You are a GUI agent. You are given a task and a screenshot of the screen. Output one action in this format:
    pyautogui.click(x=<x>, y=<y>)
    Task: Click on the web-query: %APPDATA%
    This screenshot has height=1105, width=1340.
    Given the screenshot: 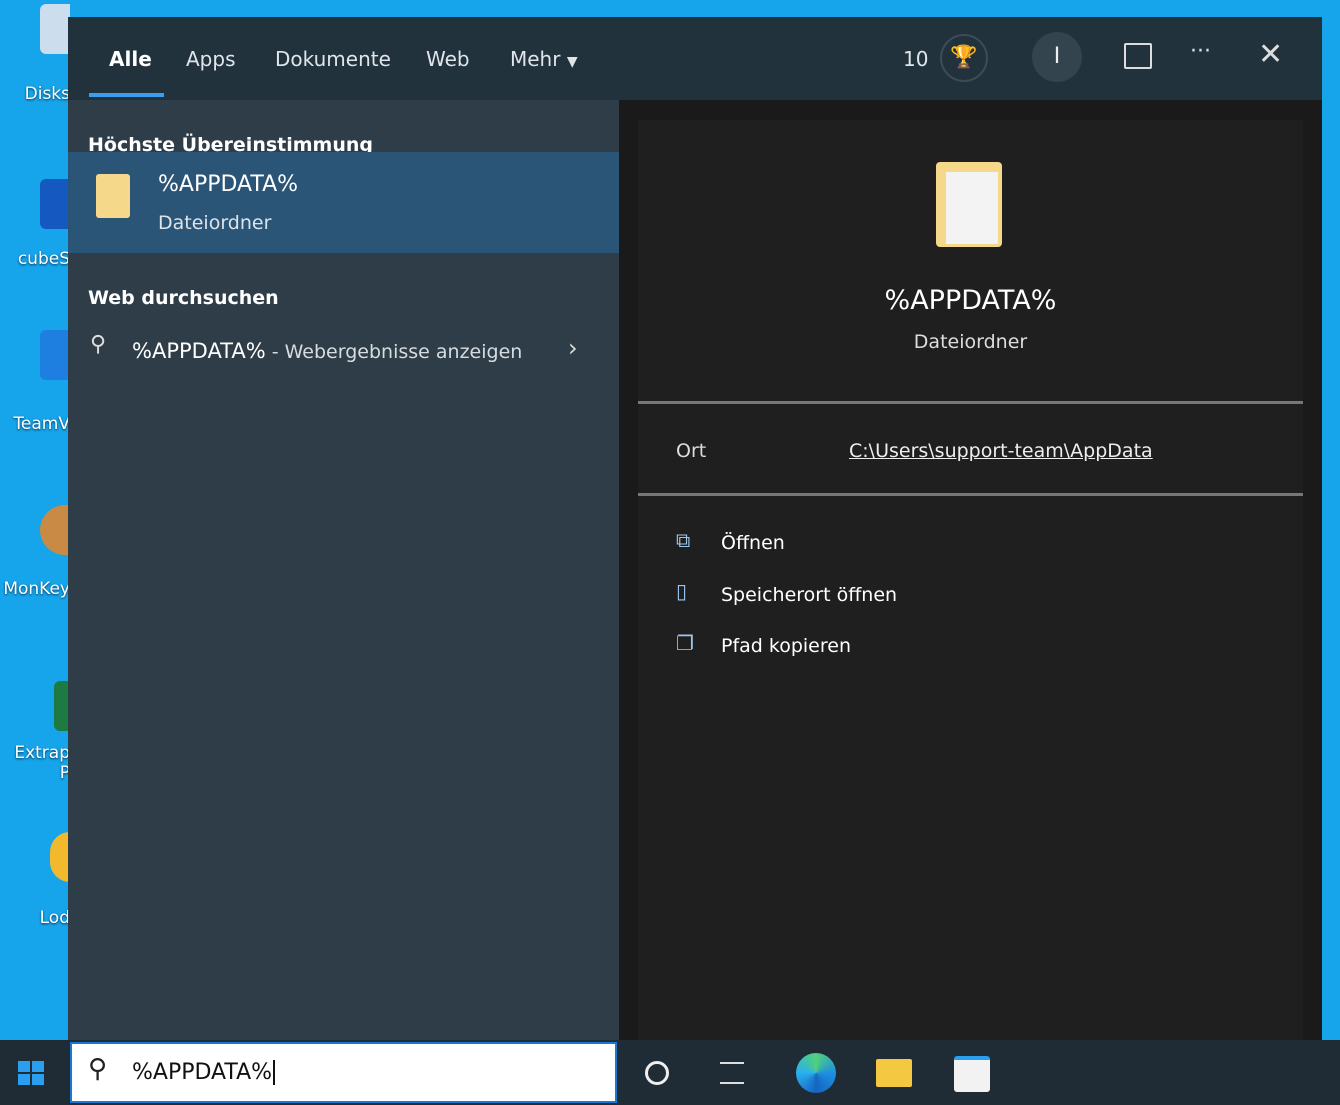 What is the action you would take?
    pyautogui.click(x=199, y=351)
    